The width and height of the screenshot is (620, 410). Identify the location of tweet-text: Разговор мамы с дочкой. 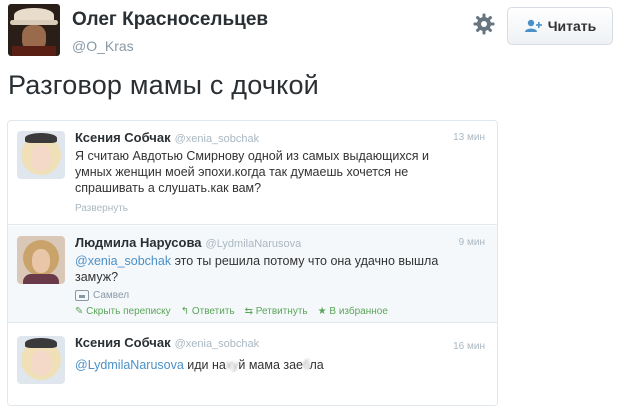
(163, 85).